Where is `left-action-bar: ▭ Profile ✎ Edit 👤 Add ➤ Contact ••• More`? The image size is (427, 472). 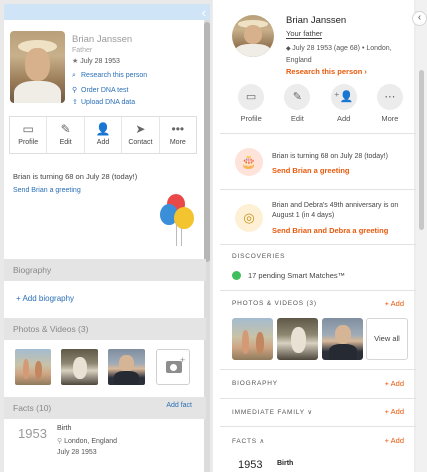 left-action-bar: ▭ Profile ✎ Edit 👤 Add ➤ Contact ••• More is located at coordinates (103, 135).